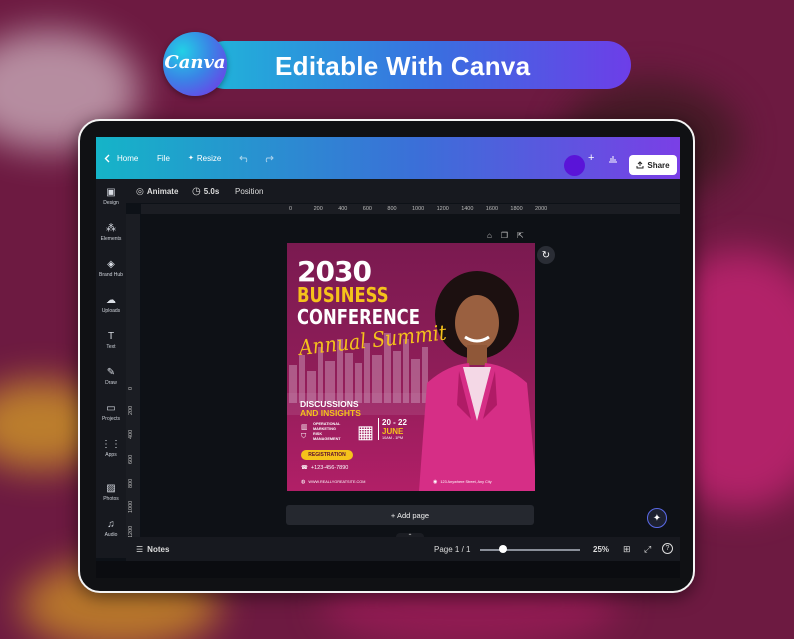 The height and width of the screenshot is (639, 794). Describe the element at coordinates (133, 396) in the screenshot. I see `ruler-left: 0200400600800100012001400160018002000` at that location.